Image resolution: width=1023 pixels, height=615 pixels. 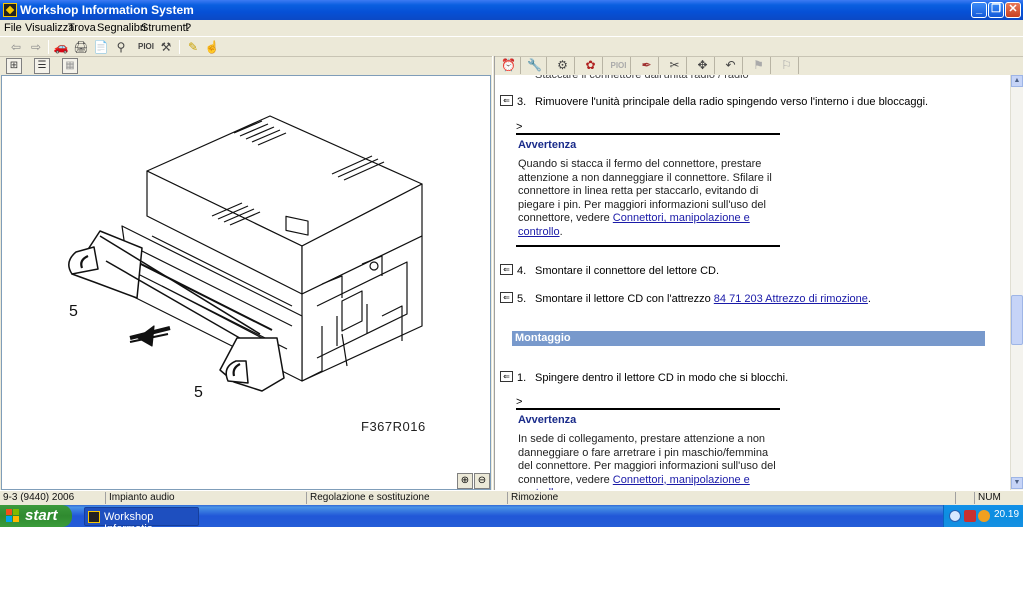 I want to click on step-number: 3., so click(x=522, y=102).